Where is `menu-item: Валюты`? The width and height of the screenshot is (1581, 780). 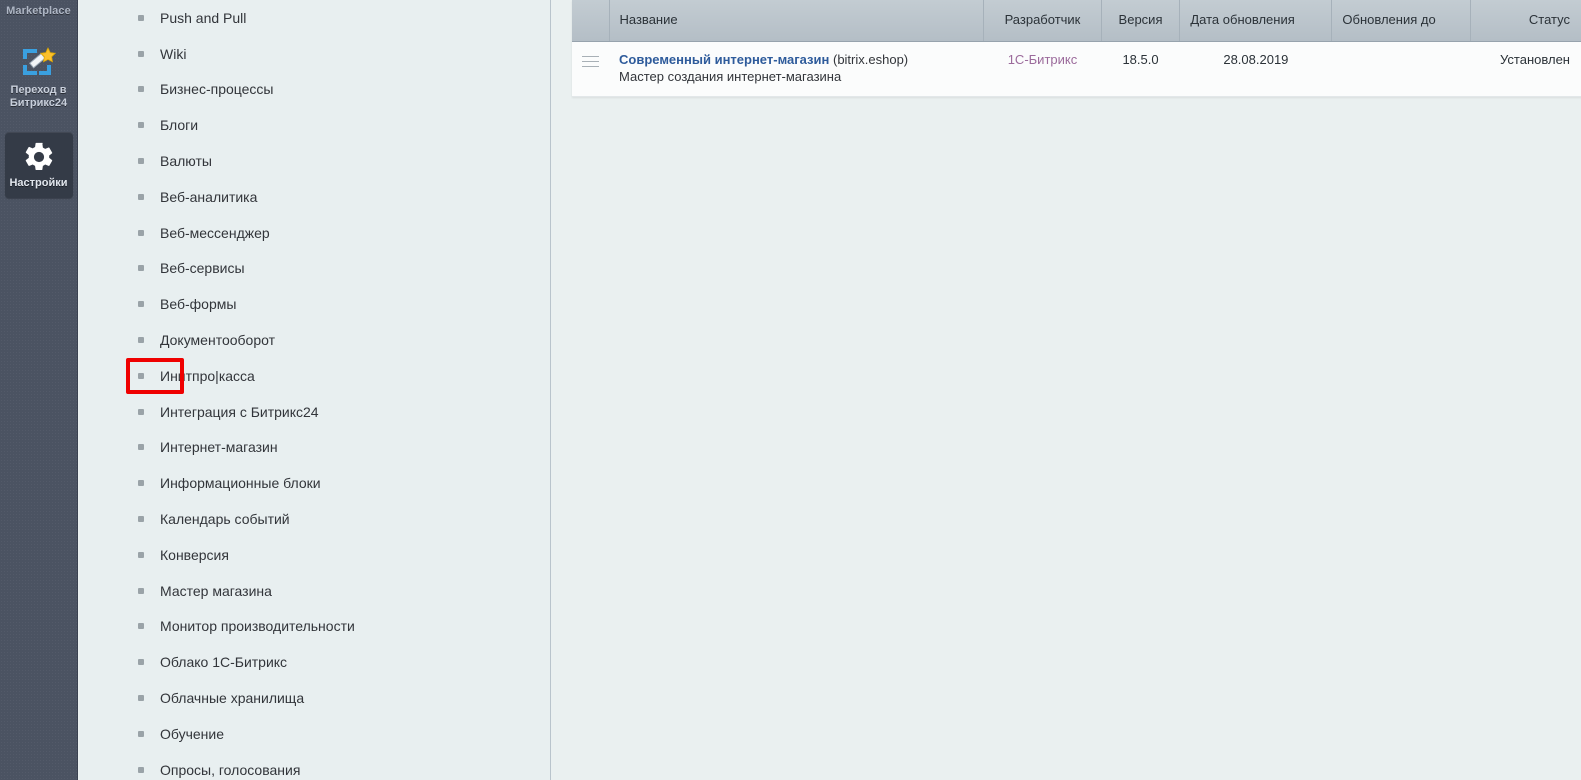 menu-item: Валюты is located at coordinates (314, 161).